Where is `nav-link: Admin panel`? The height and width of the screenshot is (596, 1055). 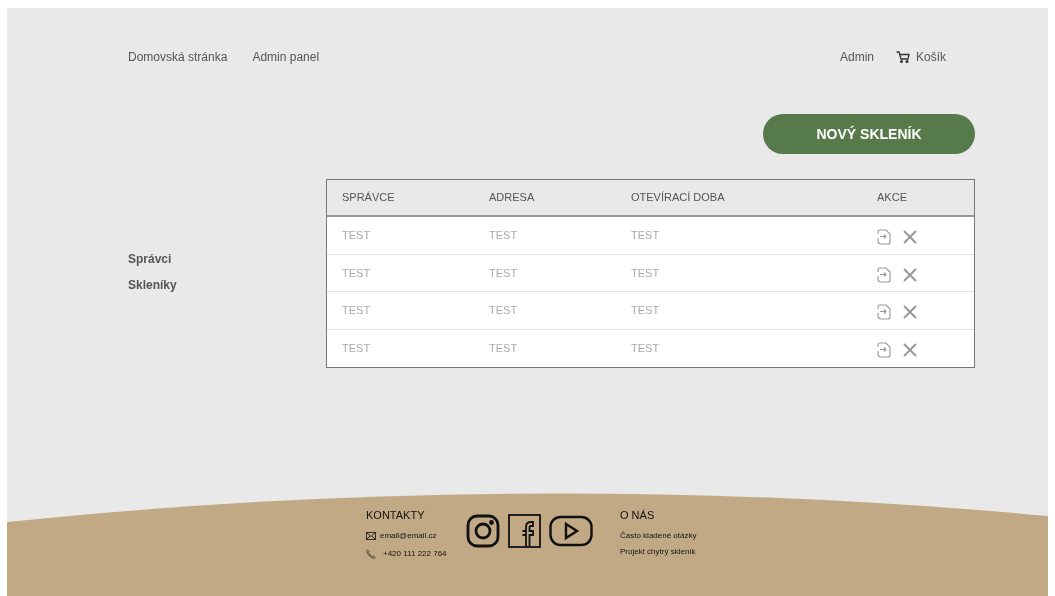
nav-link: Admin panel is located at coordinates (286, 57).